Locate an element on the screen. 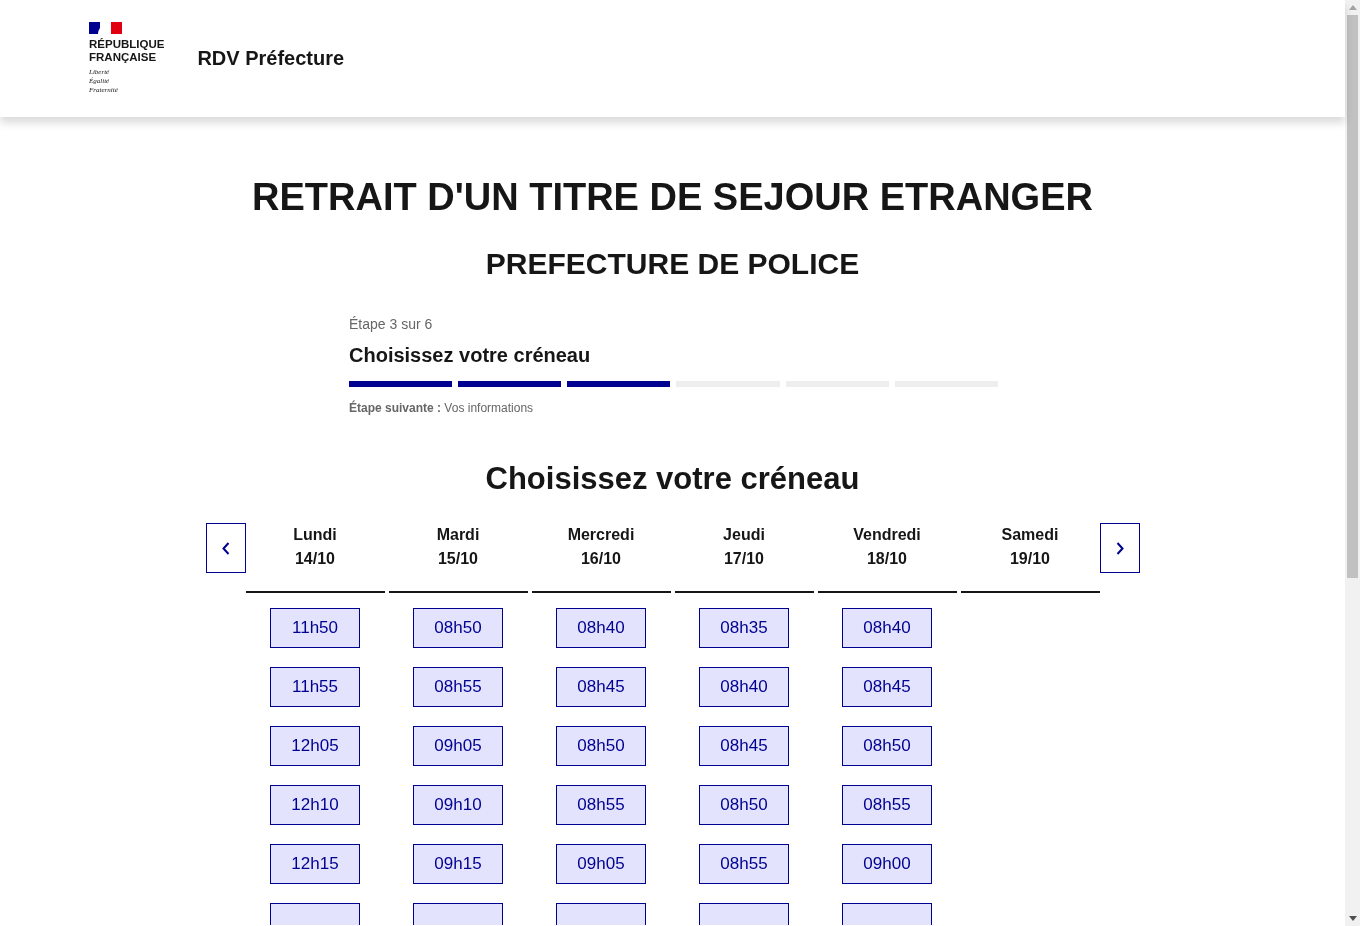  page-title: RETRAIT D'UN TITRE DE SEJOUR ETRANGER is located at coordinates (672, 197).